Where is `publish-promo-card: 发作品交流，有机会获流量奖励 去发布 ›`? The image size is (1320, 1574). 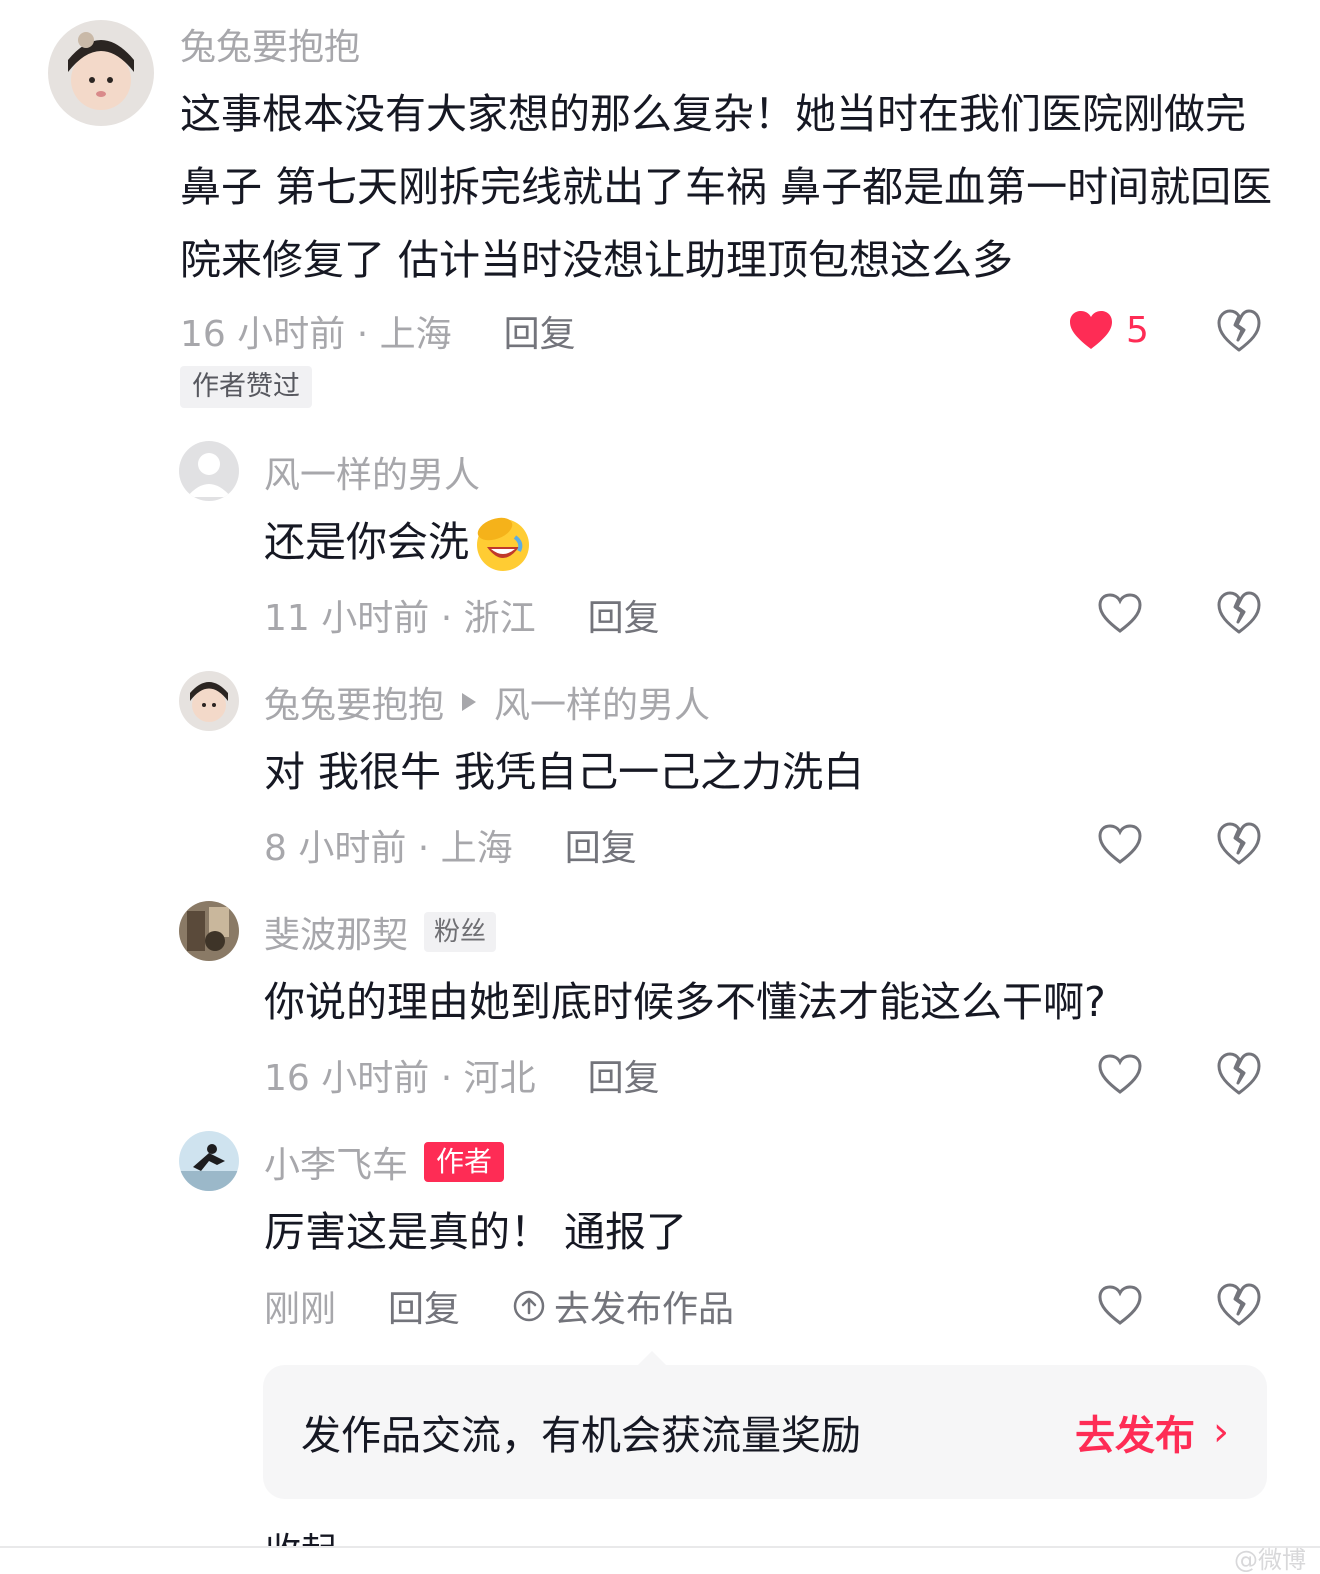 publish-promo-card: 发作品交流，有机会获流量奖励 去发布 › is located at coordinates (765, 1425).